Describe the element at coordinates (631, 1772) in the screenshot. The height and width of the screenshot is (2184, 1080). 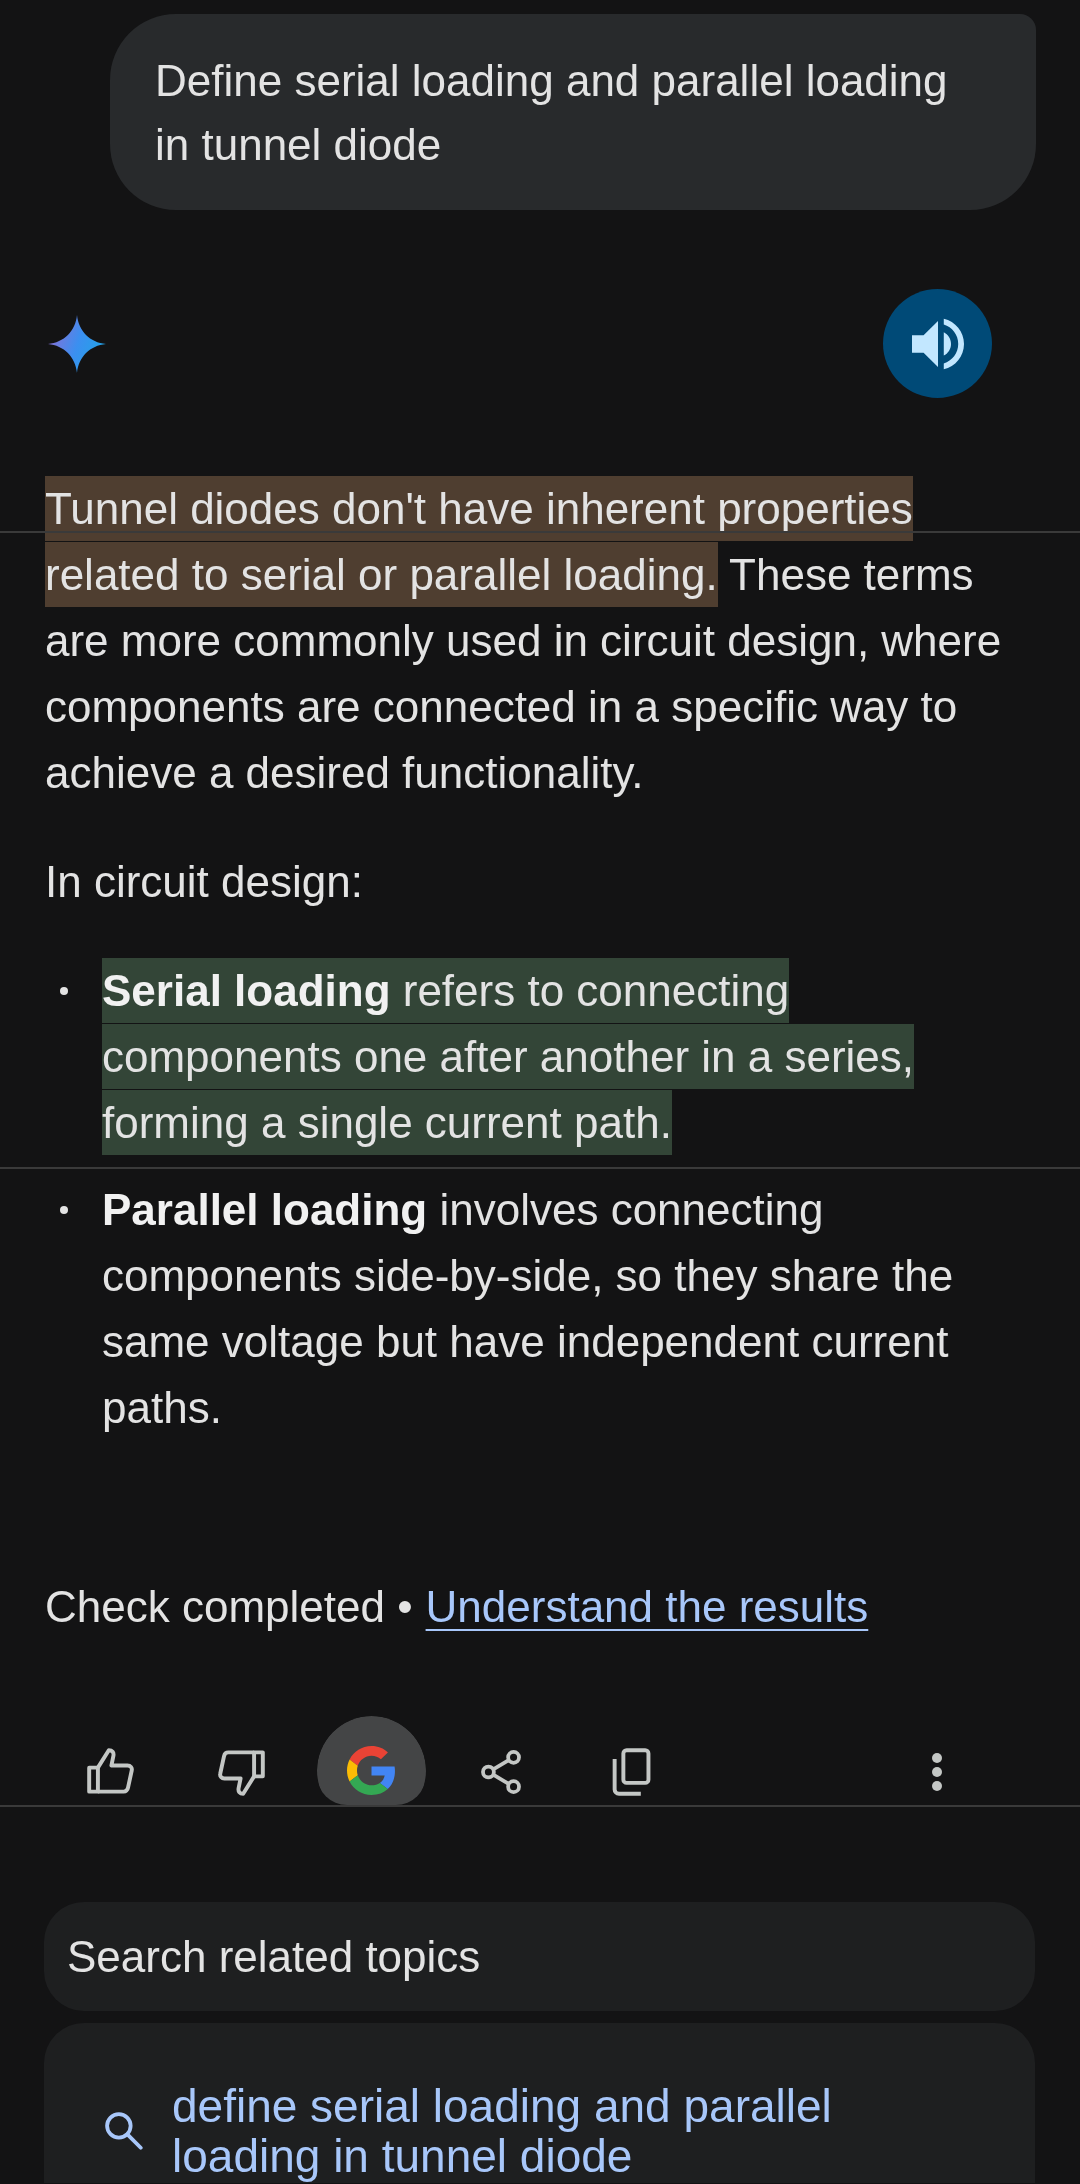
I see `copy-icon` at that location.